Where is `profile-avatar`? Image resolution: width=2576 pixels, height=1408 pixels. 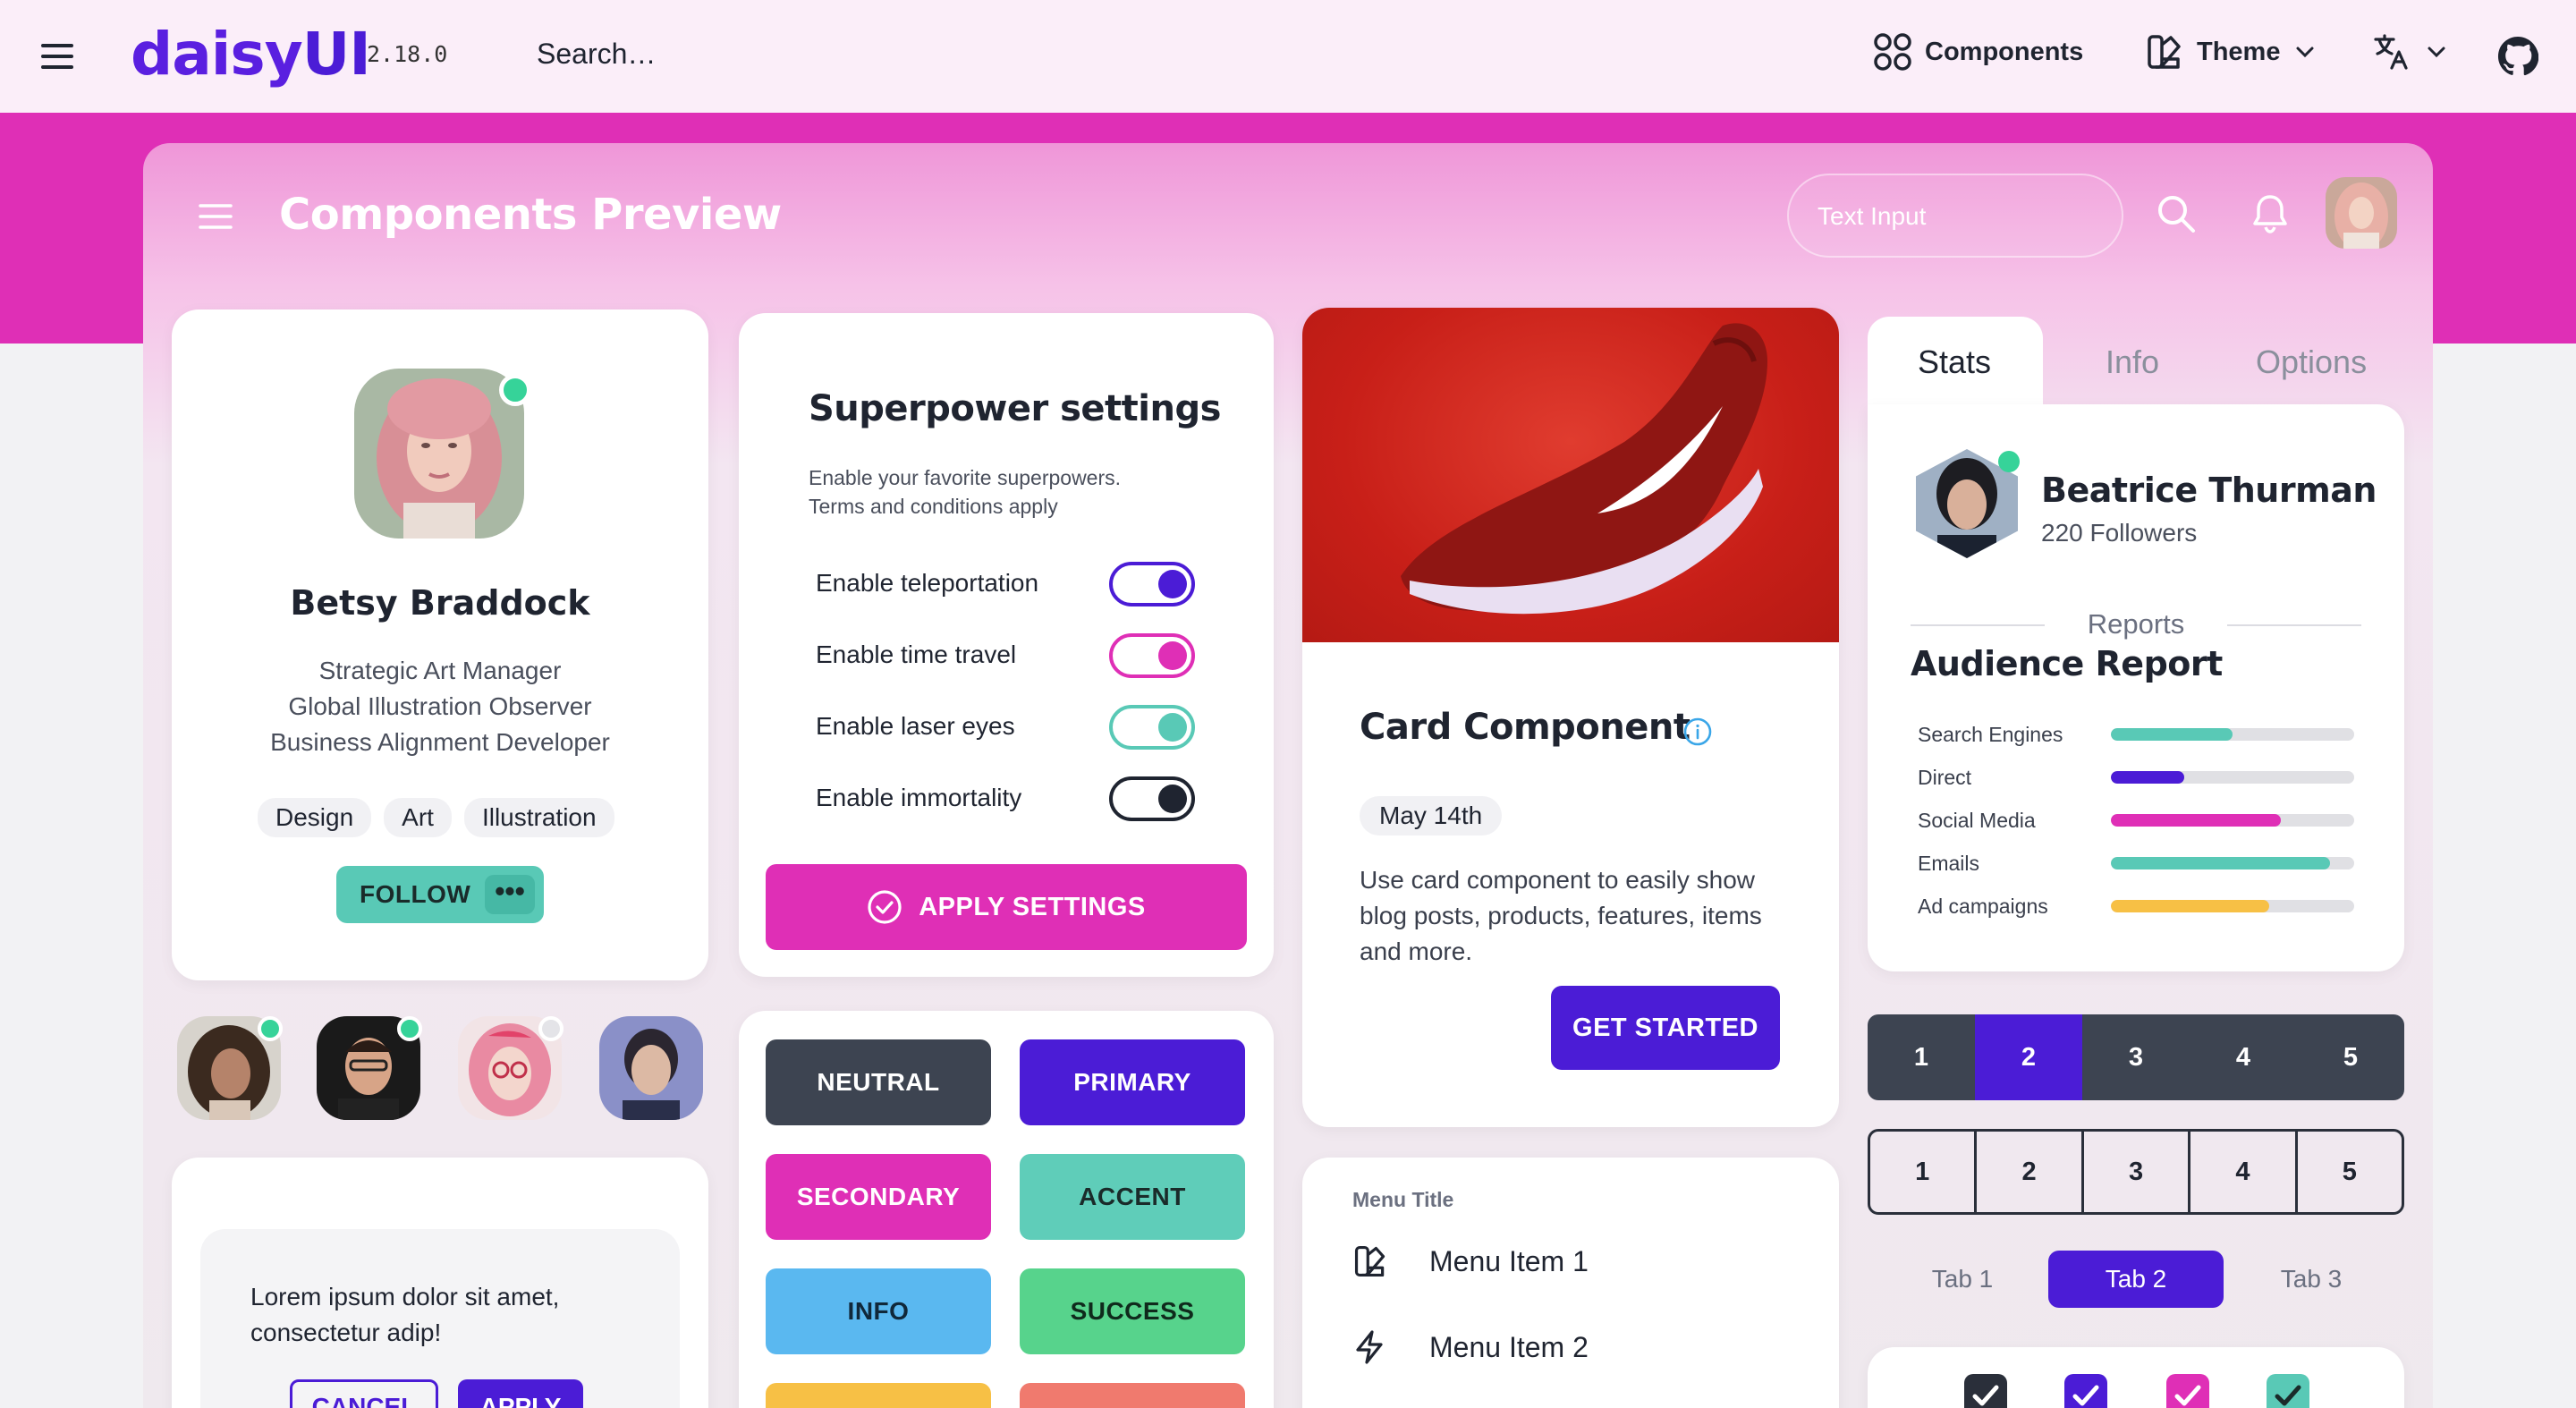
profile-avatar is located at coordinates (439, 454).